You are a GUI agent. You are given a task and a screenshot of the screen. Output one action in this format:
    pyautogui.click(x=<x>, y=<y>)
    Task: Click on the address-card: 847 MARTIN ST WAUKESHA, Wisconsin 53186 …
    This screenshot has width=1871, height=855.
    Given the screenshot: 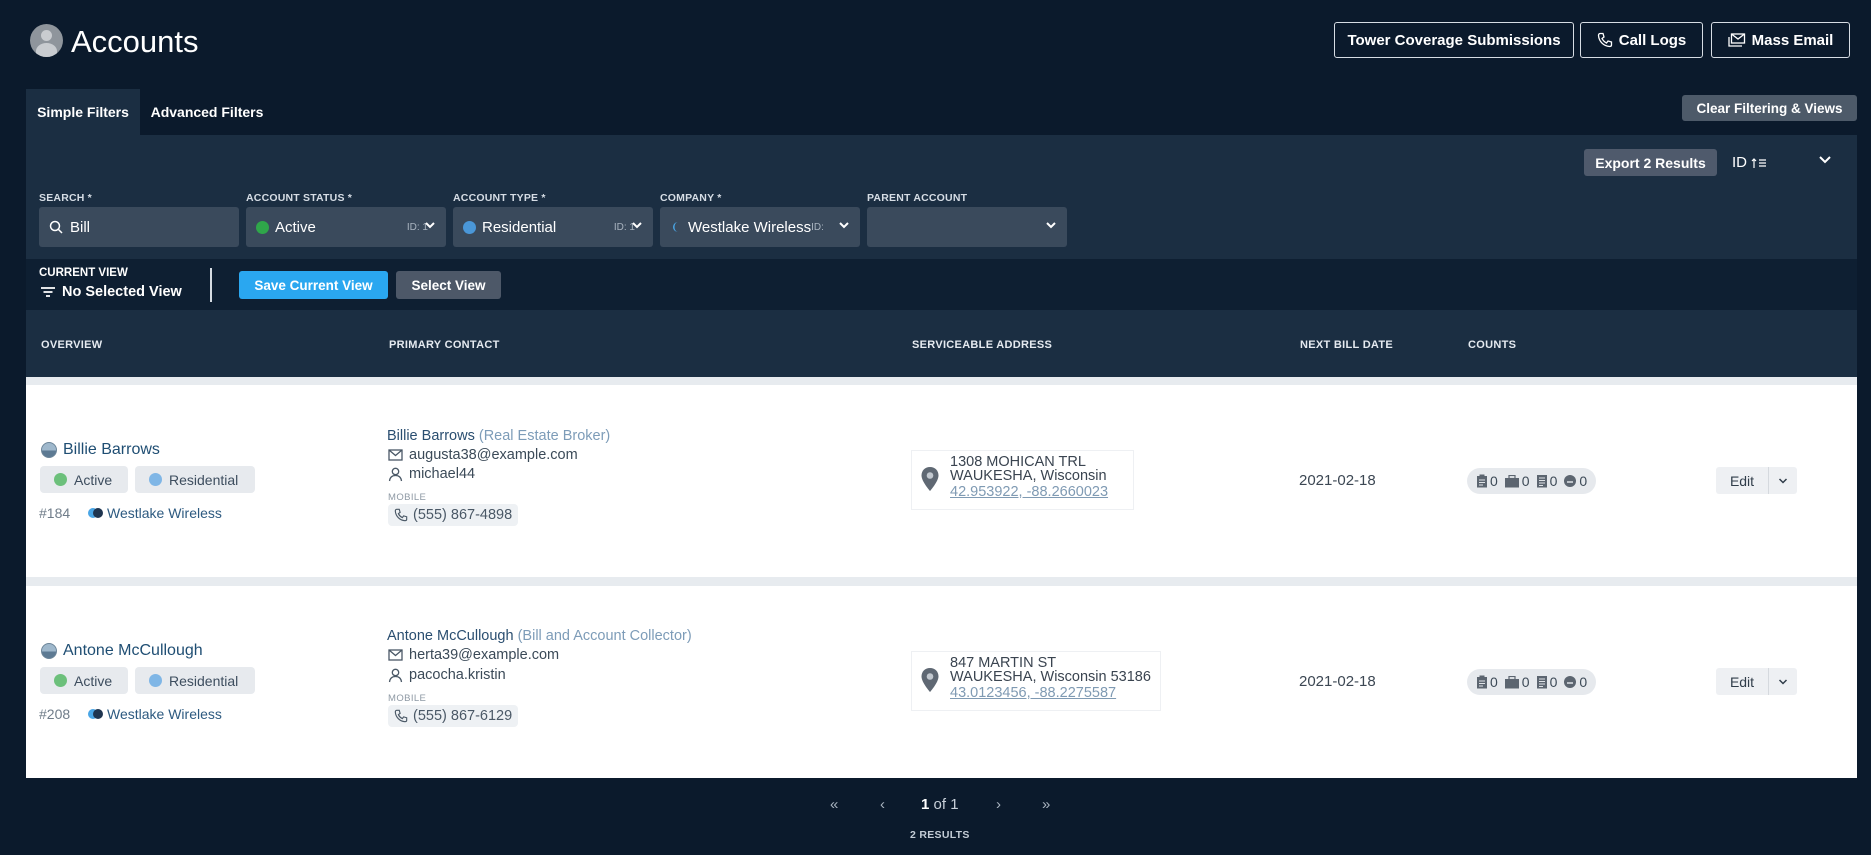 What is the action you would take?
    pyautogui.click(x=1036, y=681)
    